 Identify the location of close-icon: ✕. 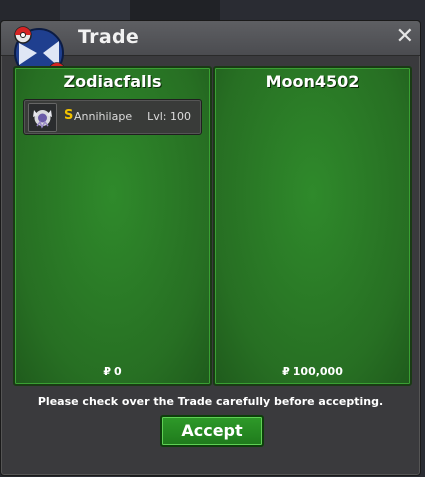
(405, 36).